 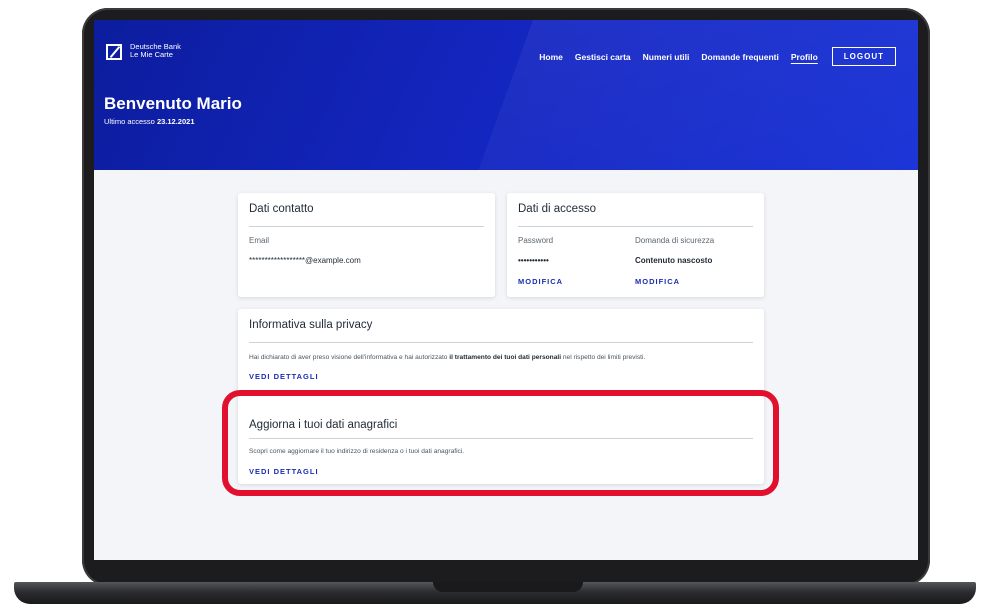 I want to click on privacy-card-title: Informativa sulla privacy, so click(x=311, y=325).